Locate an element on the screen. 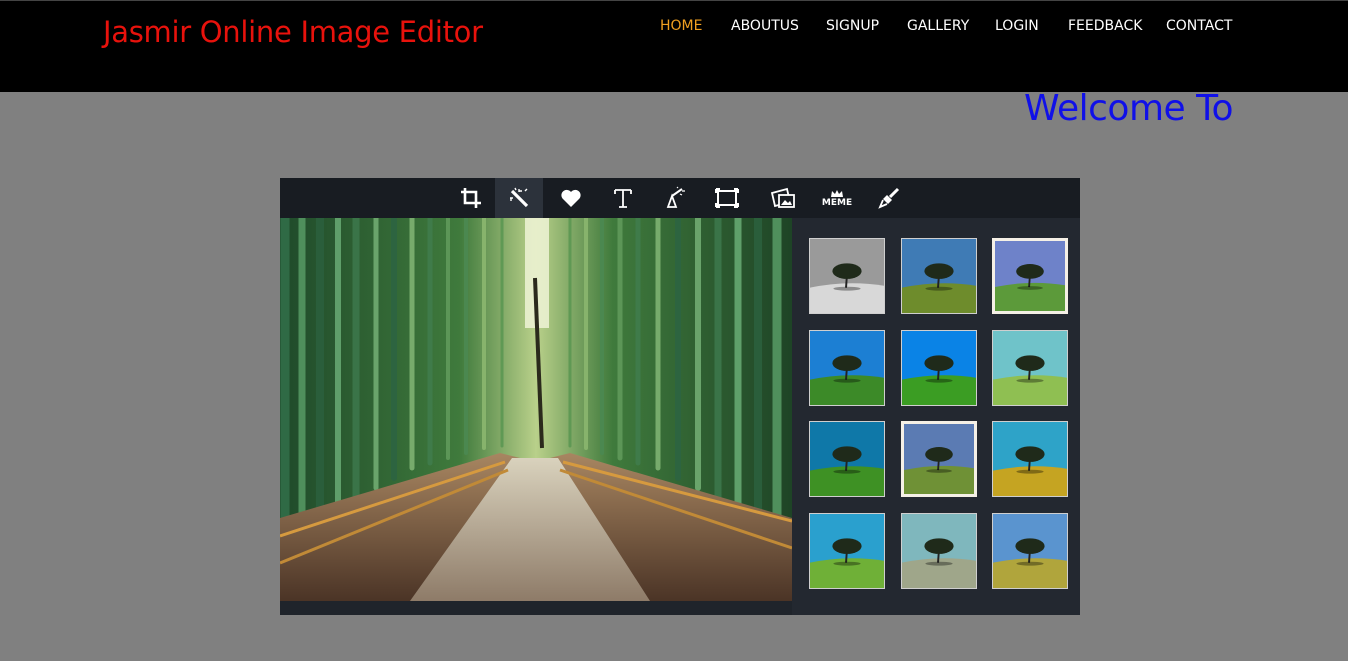 This screenshot has width=1348, height=661. overlay-tool is located at coordinates (783, 198).